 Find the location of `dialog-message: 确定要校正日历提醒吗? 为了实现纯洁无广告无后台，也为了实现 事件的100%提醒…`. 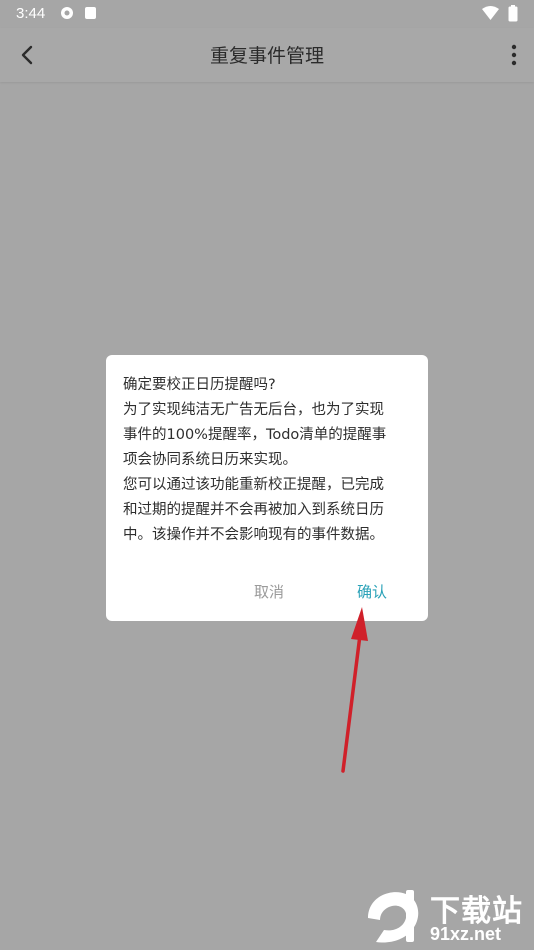

dialog-message: 确定要校正日历提醒吗? 为了实现纯洁无广告无后台，也为了实现 事件的100%提醒… is located at coordinates (269, 460).